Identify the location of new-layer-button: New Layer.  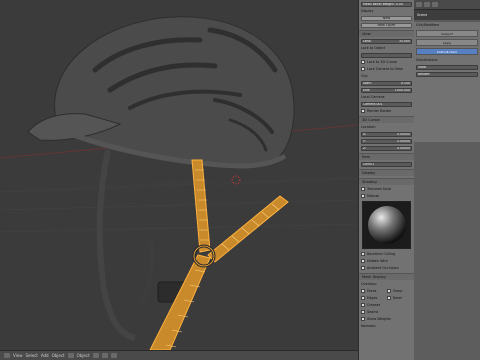
(386, 25).